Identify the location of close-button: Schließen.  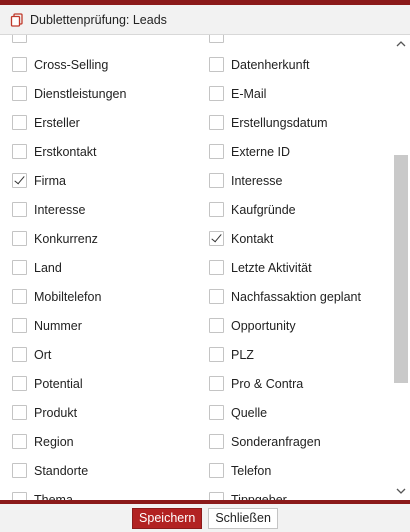
(243, 518).